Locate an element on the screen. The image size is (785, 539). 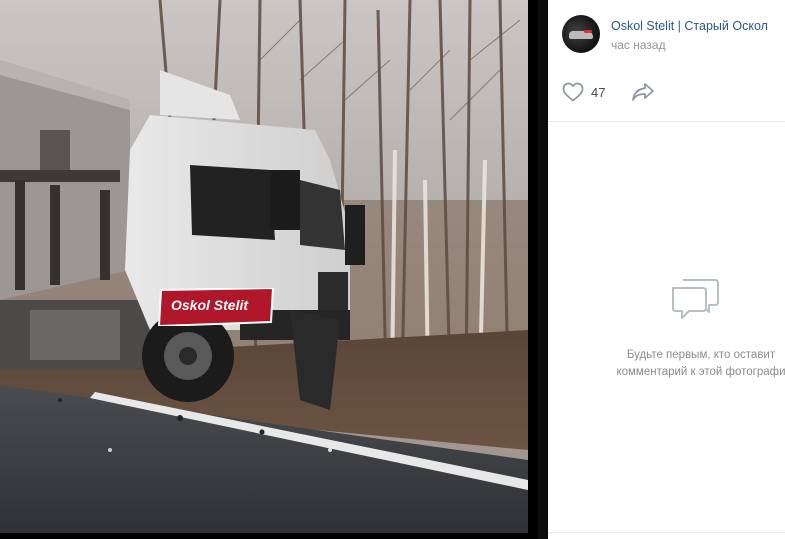
like-button: 47 is located at coordinates (583, 92).